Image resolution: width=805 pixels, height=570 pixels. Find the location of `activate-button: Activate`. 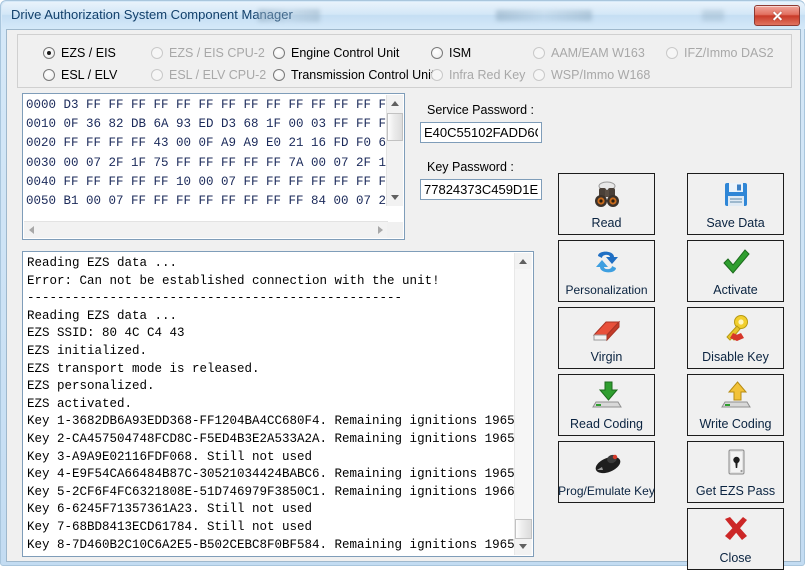

activate-button: Activate is located at coordinates (735, 271).